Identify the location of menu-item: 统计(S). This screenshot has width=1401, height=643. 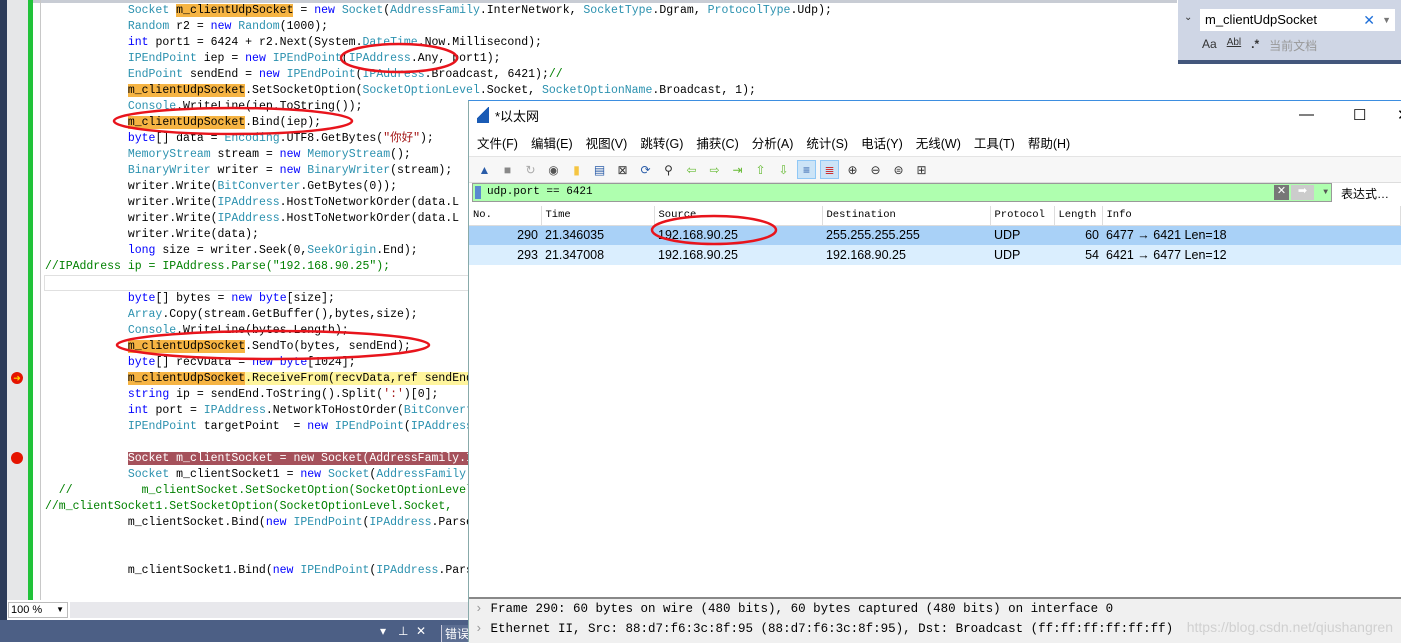
(827, 142).